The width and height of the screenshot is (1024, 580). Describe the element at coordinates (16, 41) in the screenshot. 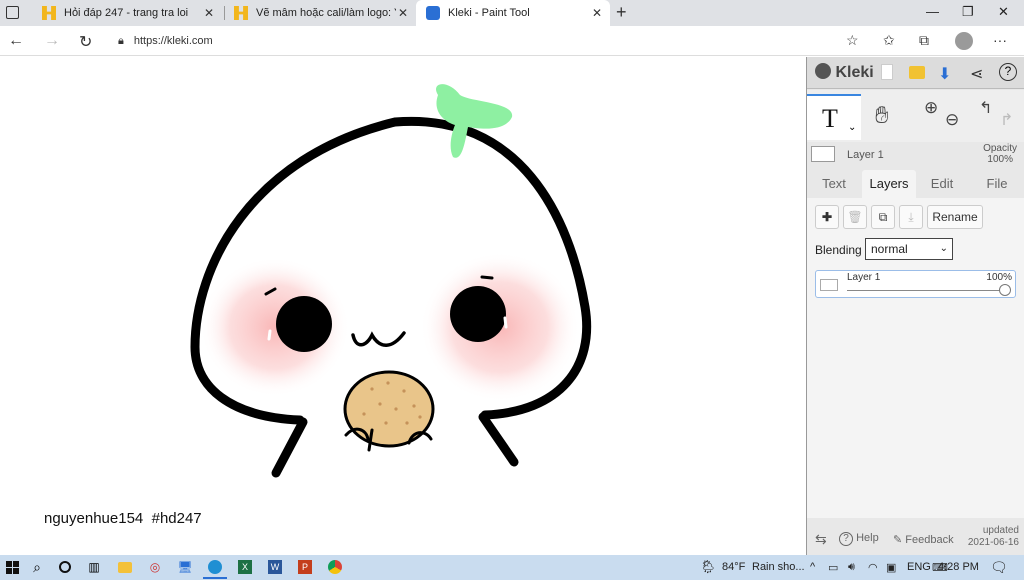

I see `back-icon: ←` at that location.